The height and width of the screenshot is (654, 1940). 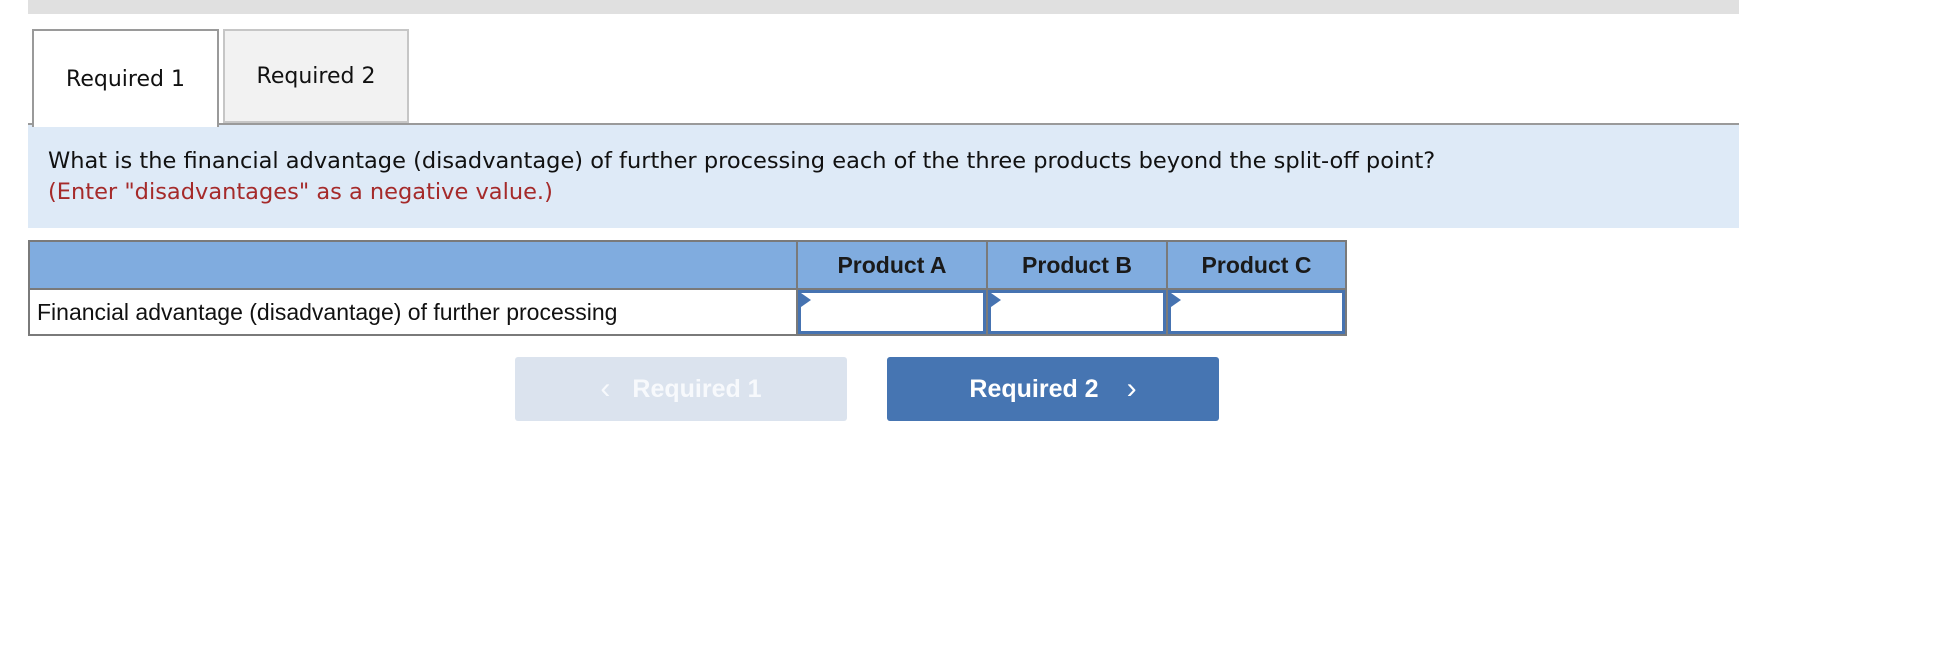 What do you see at coordinates (1256, 265) in the screenshot?
I see `header-product-c: Product C` at bounding box center [1256, 265].